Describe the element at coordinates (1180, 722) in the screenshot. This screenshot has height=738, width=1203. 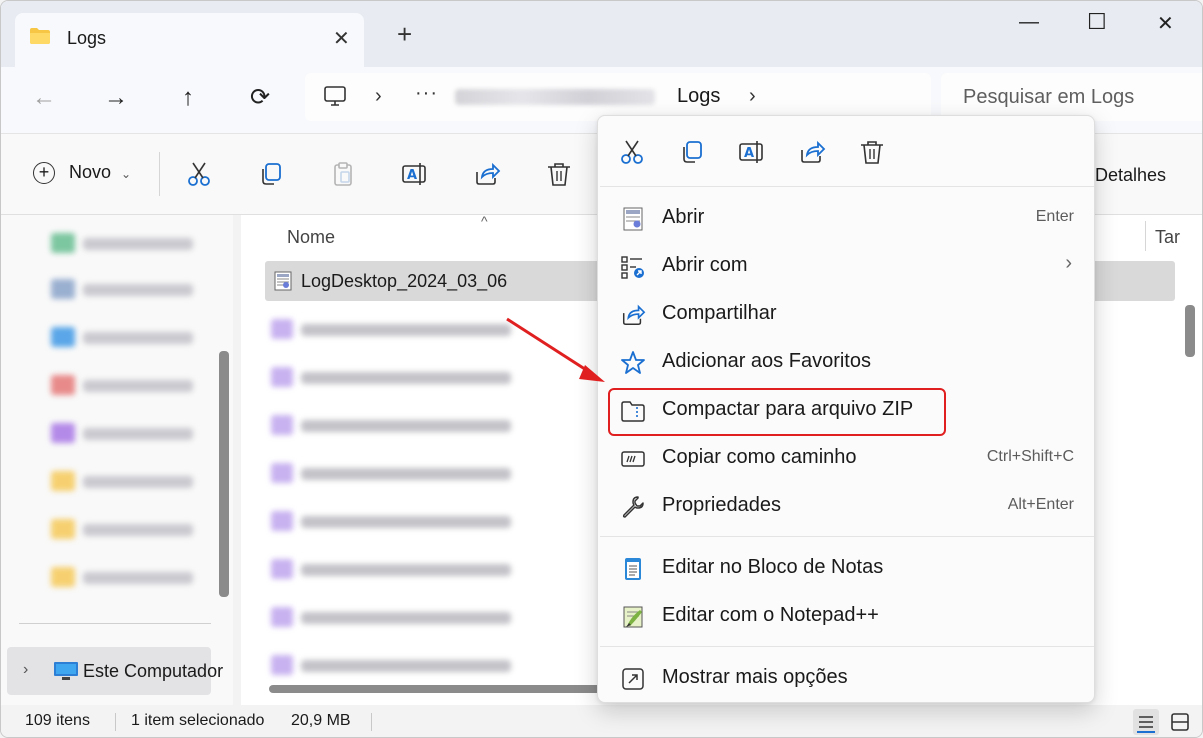
I see `tiles-view-icon` at that location.